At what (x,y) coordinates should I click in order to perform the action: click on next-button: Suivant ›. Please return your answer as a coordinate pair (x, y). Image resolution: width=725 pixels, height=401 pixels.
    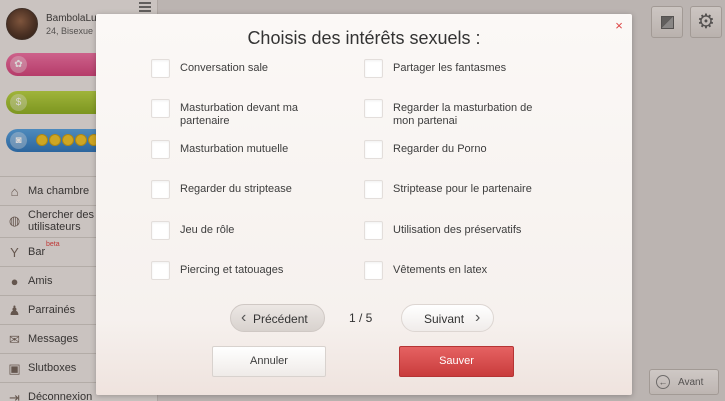
    Looking at the image, I should click on (447, 318).